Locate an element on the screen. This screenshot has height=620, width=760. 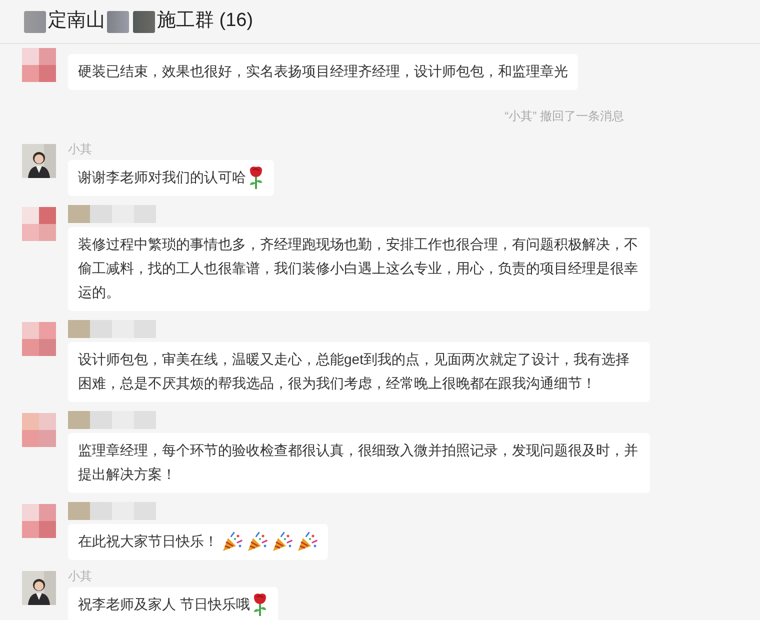
message-text: 祝李老师及家人 节日快乐哦 is located at coordinates (164, 604).